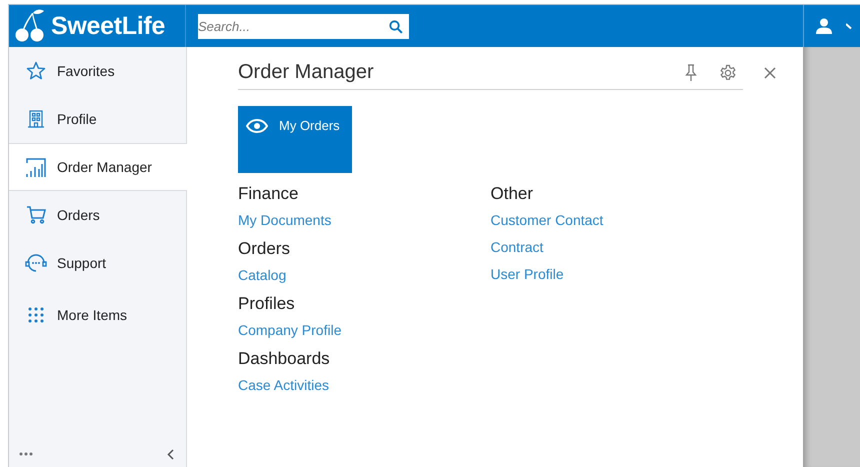 The image size is (860, 467). Describe the element at coordinates (364, 275) in the screenshot. I see `link: Catalog` at that location.